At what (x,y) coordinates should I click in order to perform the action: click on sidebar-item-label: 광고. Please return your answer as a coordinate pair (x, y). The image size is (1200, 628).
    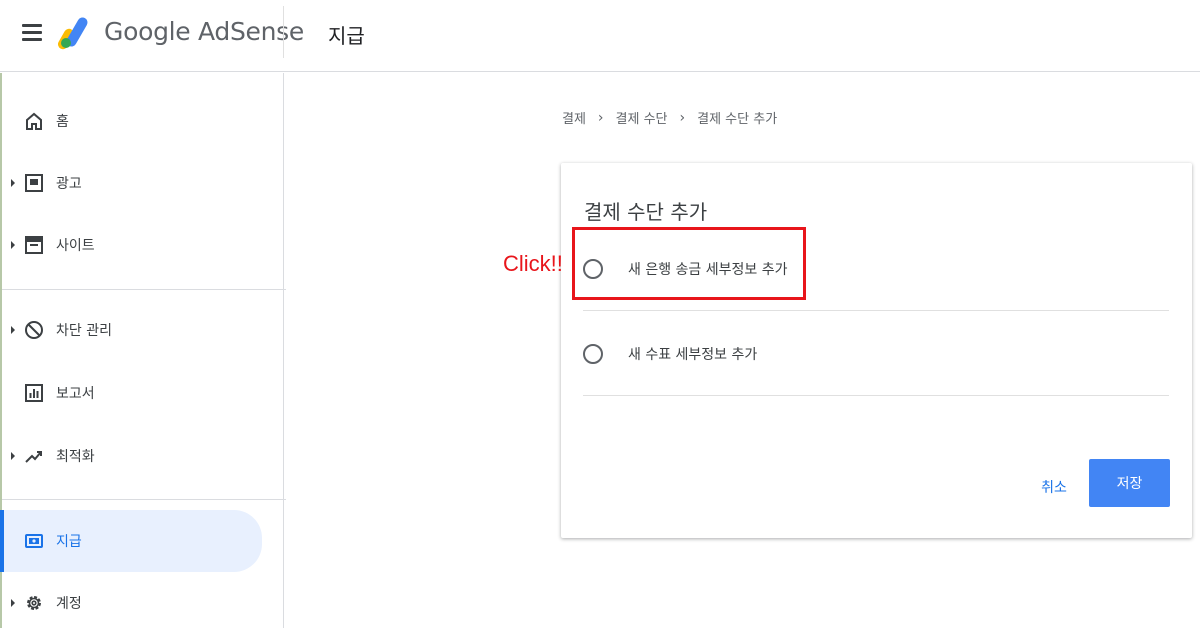
    Looking at the image, I should click on (69, 184).